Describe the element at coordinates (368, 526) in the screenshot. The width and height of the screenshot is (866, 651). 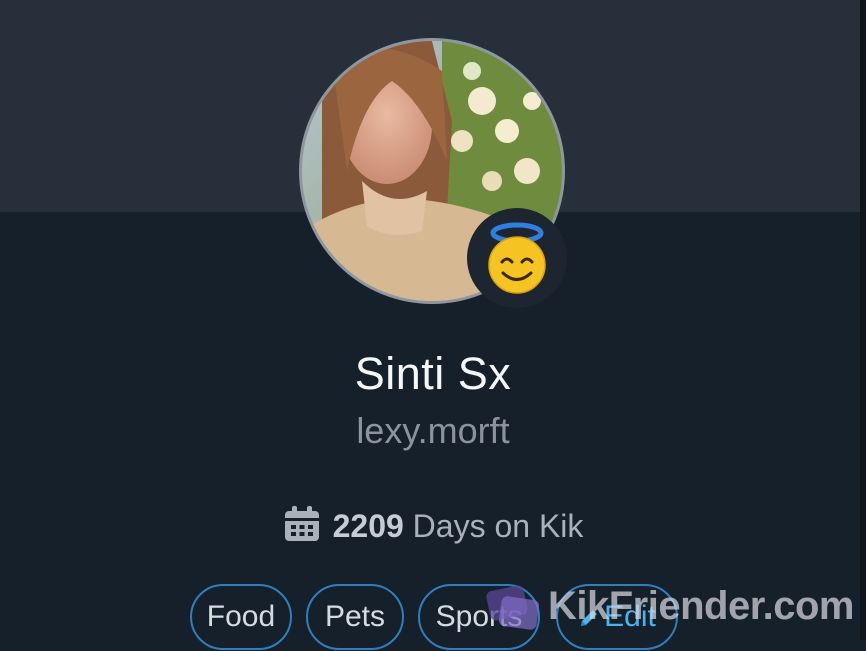
I see `days-count: 2209` at that location.